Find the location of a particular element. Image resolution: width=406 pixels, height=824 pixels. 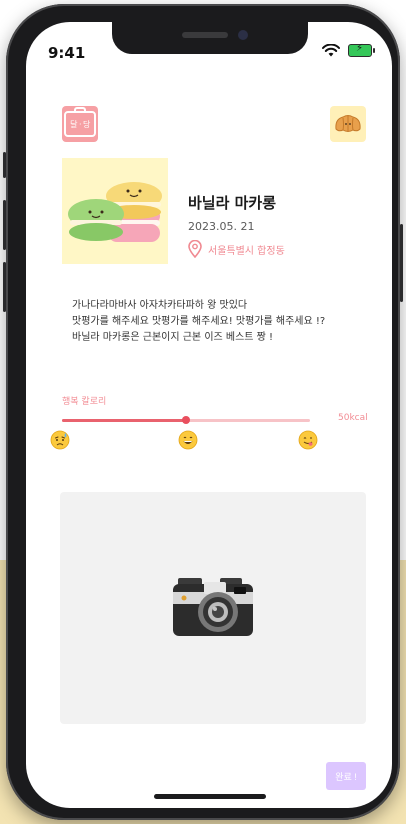

mute-switch is located at coordinates (4, 165).